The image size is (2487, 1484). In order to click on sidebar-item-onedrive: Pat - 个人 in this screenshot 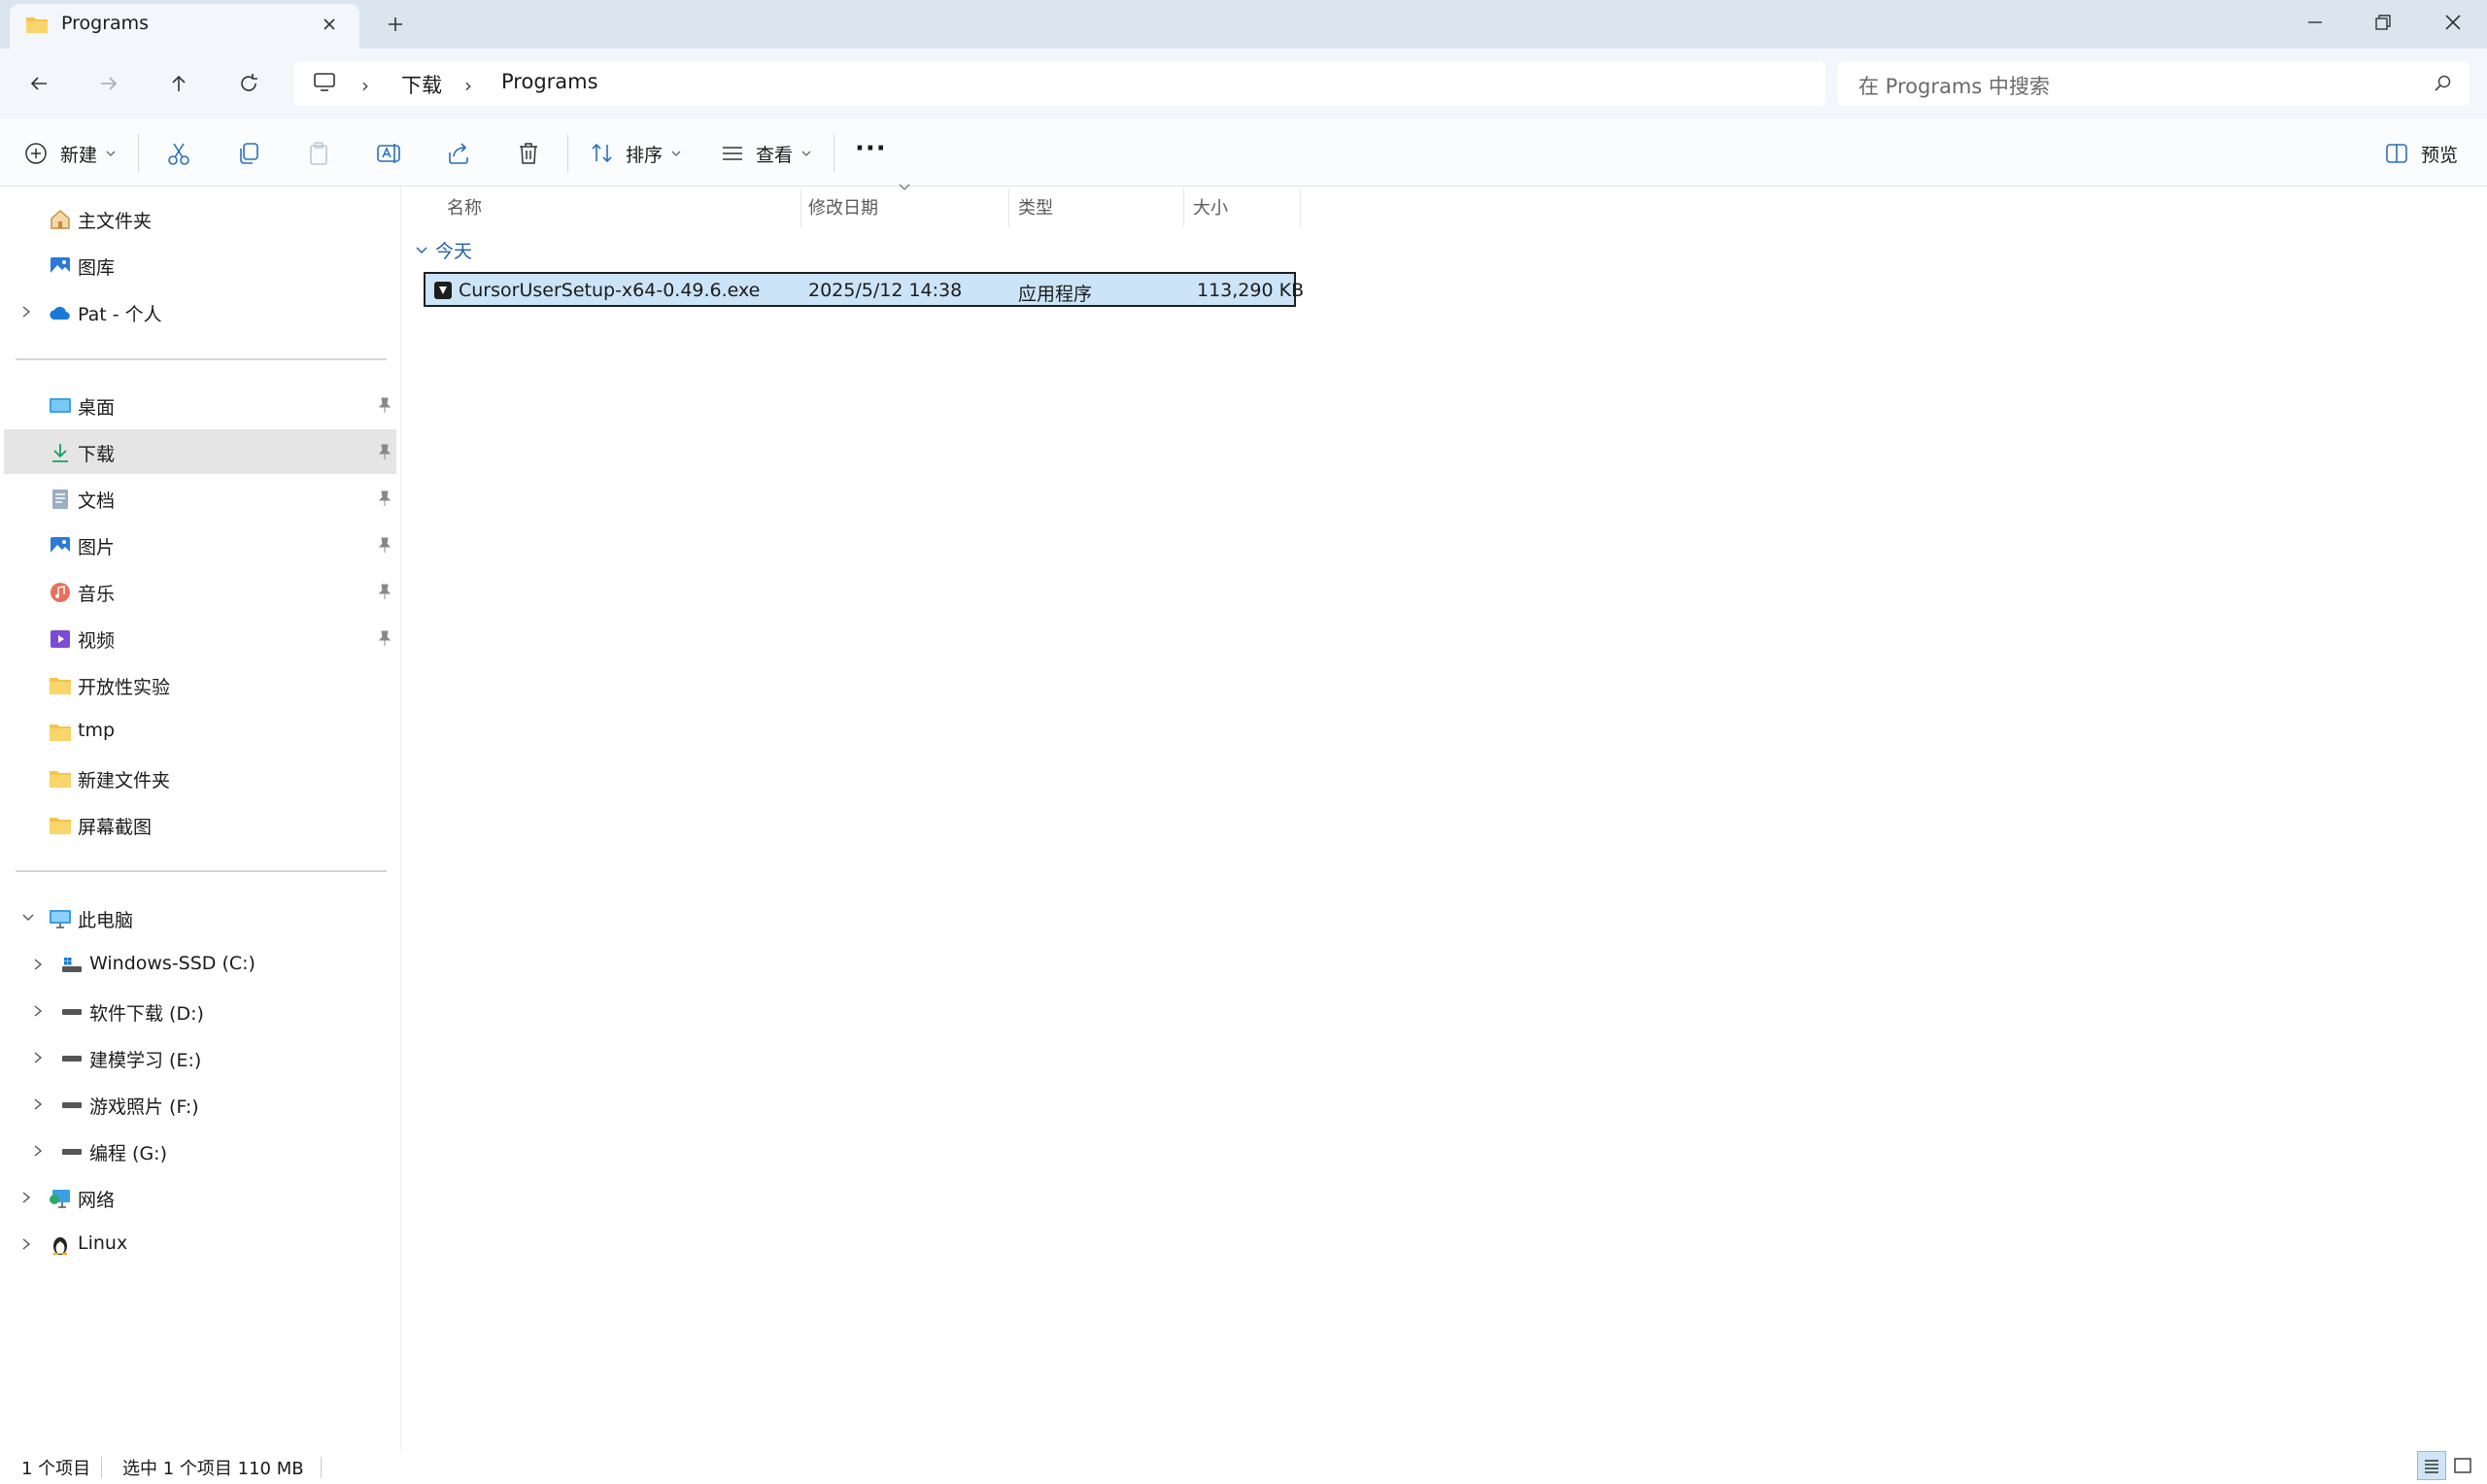, I will do `click(200, 311)`.